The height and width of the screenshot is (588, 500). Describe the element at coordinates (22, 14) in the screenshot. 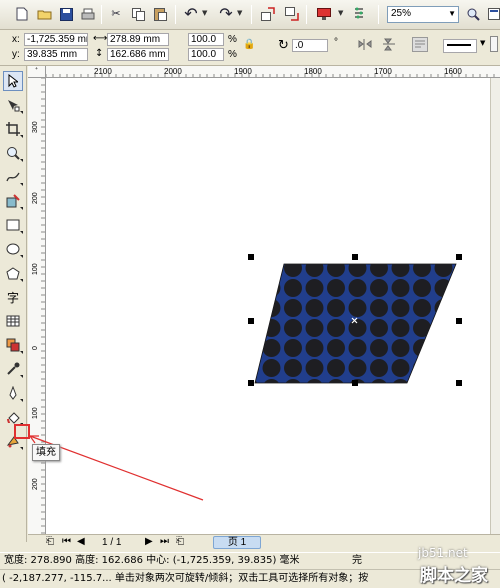

I see `new-document-icon` at that location.